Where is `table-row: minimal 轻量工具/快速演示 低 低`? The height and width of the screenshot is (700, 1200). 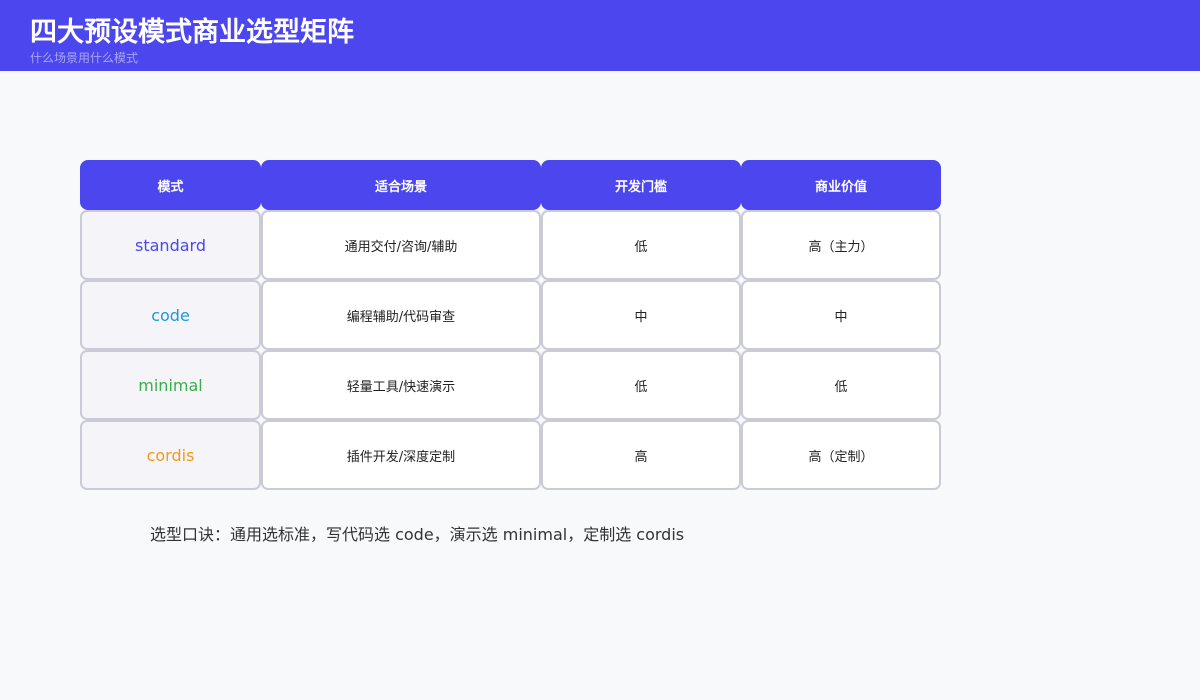
table-row: minimal 轻量工具/快速演示 低 低 is located at coordinates (510, 385).